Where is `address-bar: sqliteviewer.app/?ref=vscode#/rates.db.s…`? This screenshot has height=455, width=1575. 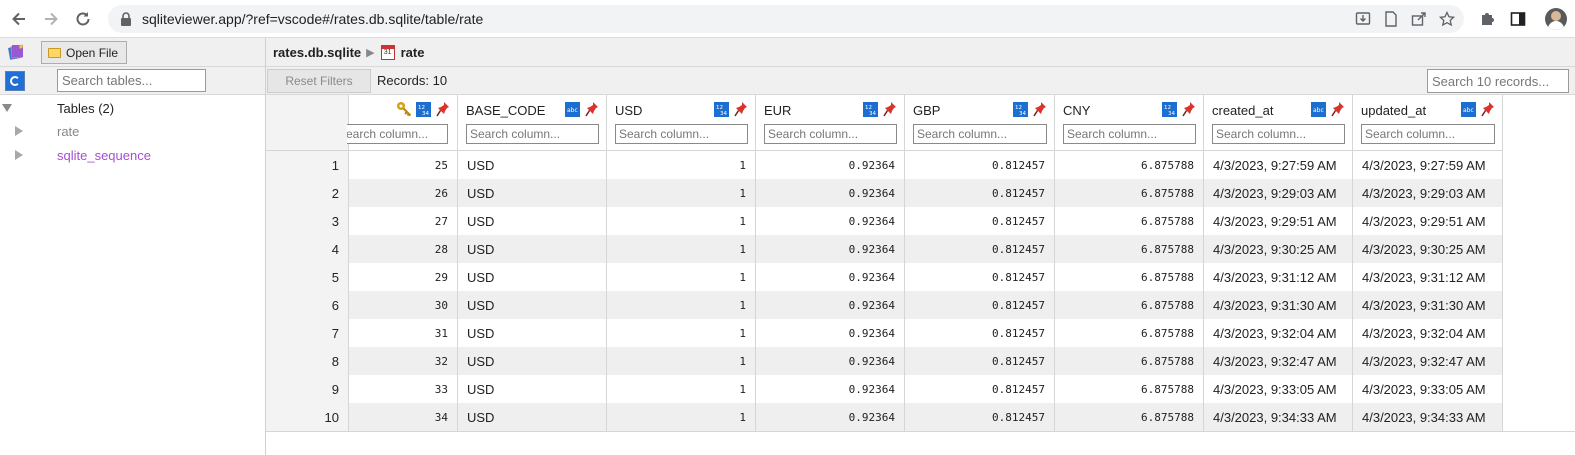
address-bar: sqliteviewer.app/?ref=vscode#/rates.db.s… is located at coordinates (786, 19).